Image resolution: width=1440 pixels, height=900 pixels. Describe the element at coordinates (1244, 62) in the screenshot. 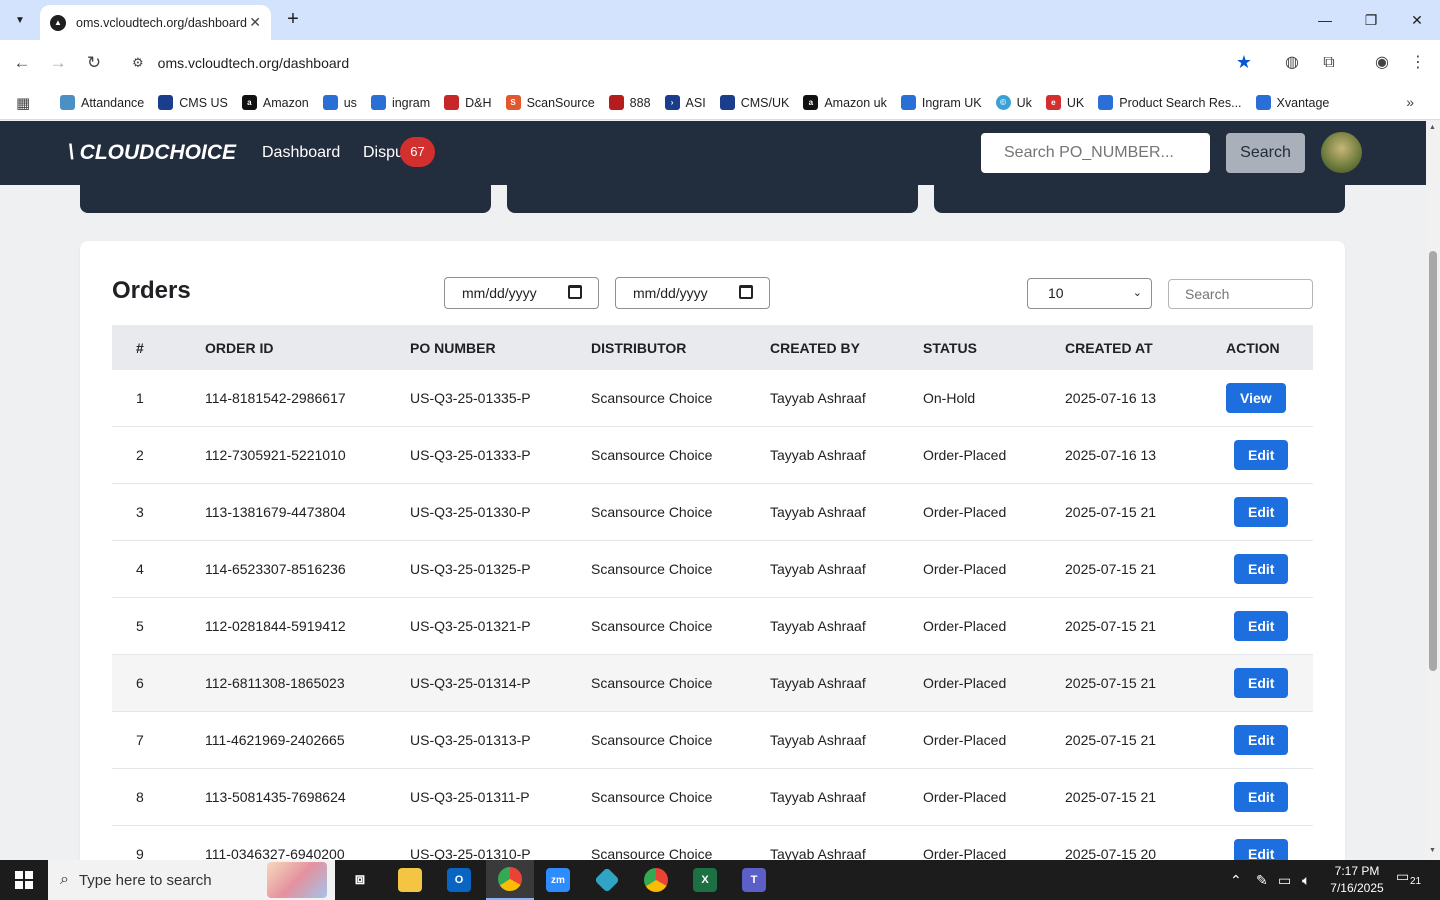

I see `bookmark-star-icon: ★` at that location.